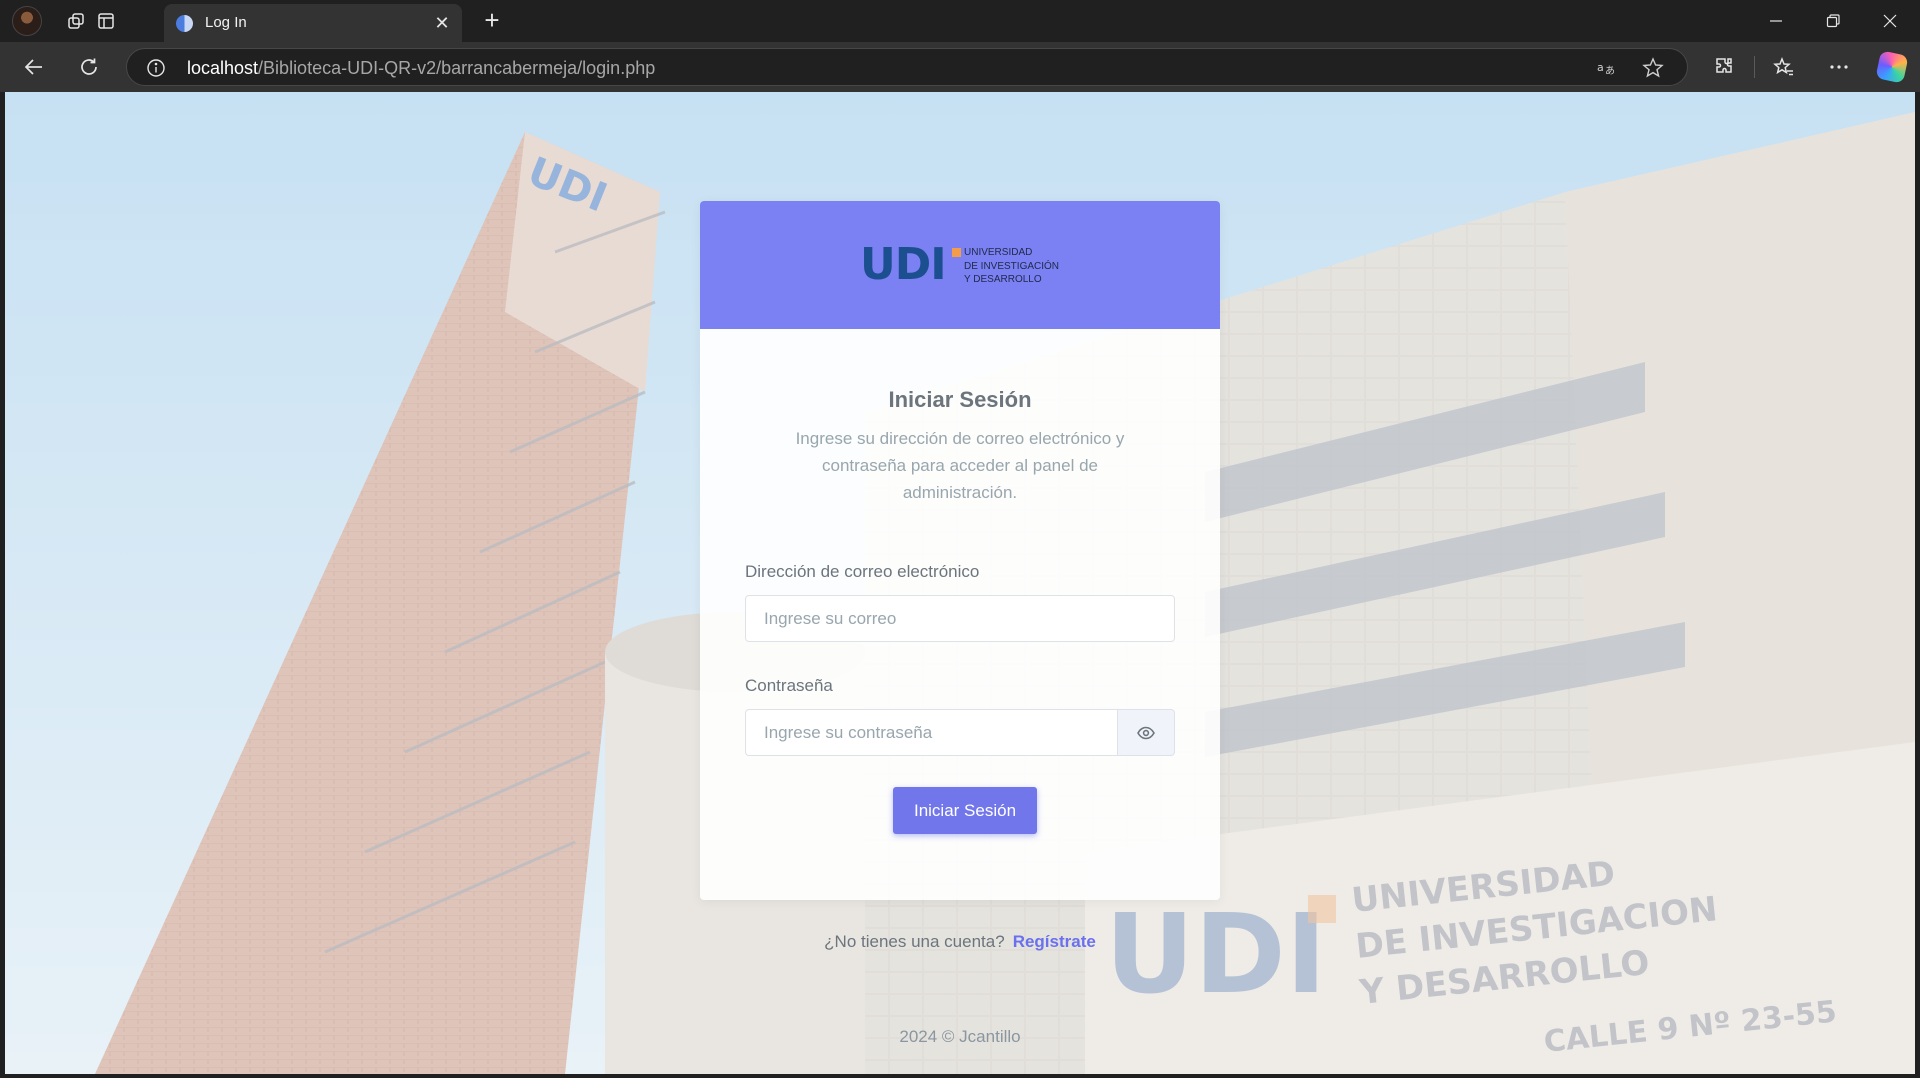 Image resolution: width=1920 pixels, height=1078 pixels. What do you see at coordinates (1003, 279) in the screenshot?
I see `logo-line-3: Y DESARROLLO` at bounding box center [1003, 279].